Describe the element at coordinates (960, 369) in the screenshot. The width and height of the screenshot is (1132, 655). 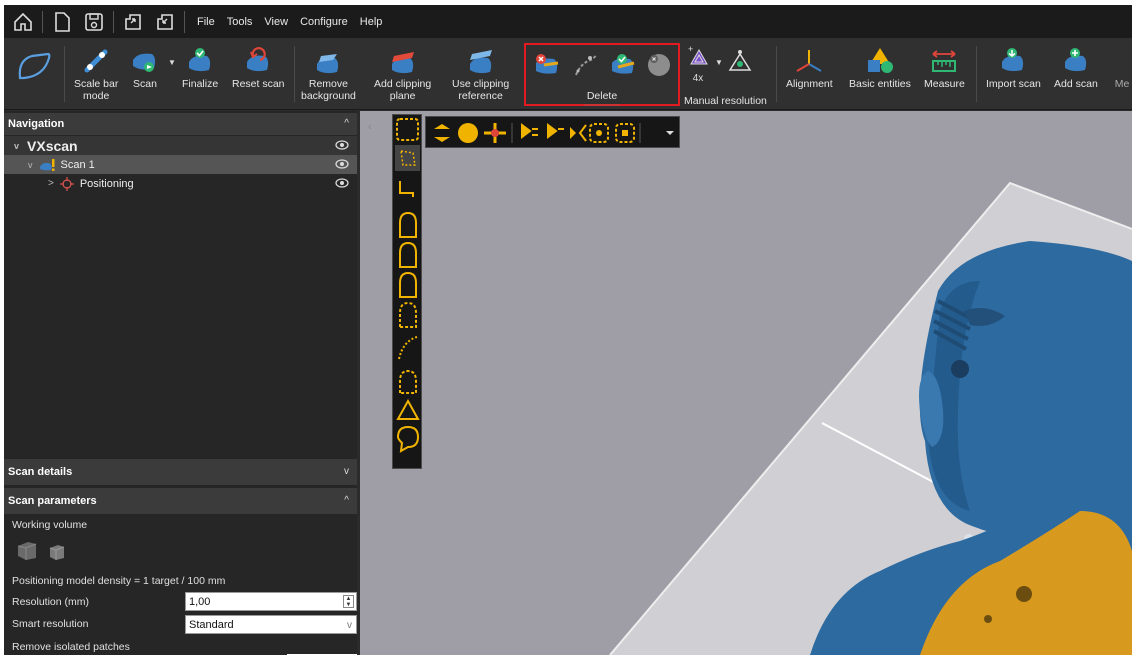
I see `body-hole` at that location.